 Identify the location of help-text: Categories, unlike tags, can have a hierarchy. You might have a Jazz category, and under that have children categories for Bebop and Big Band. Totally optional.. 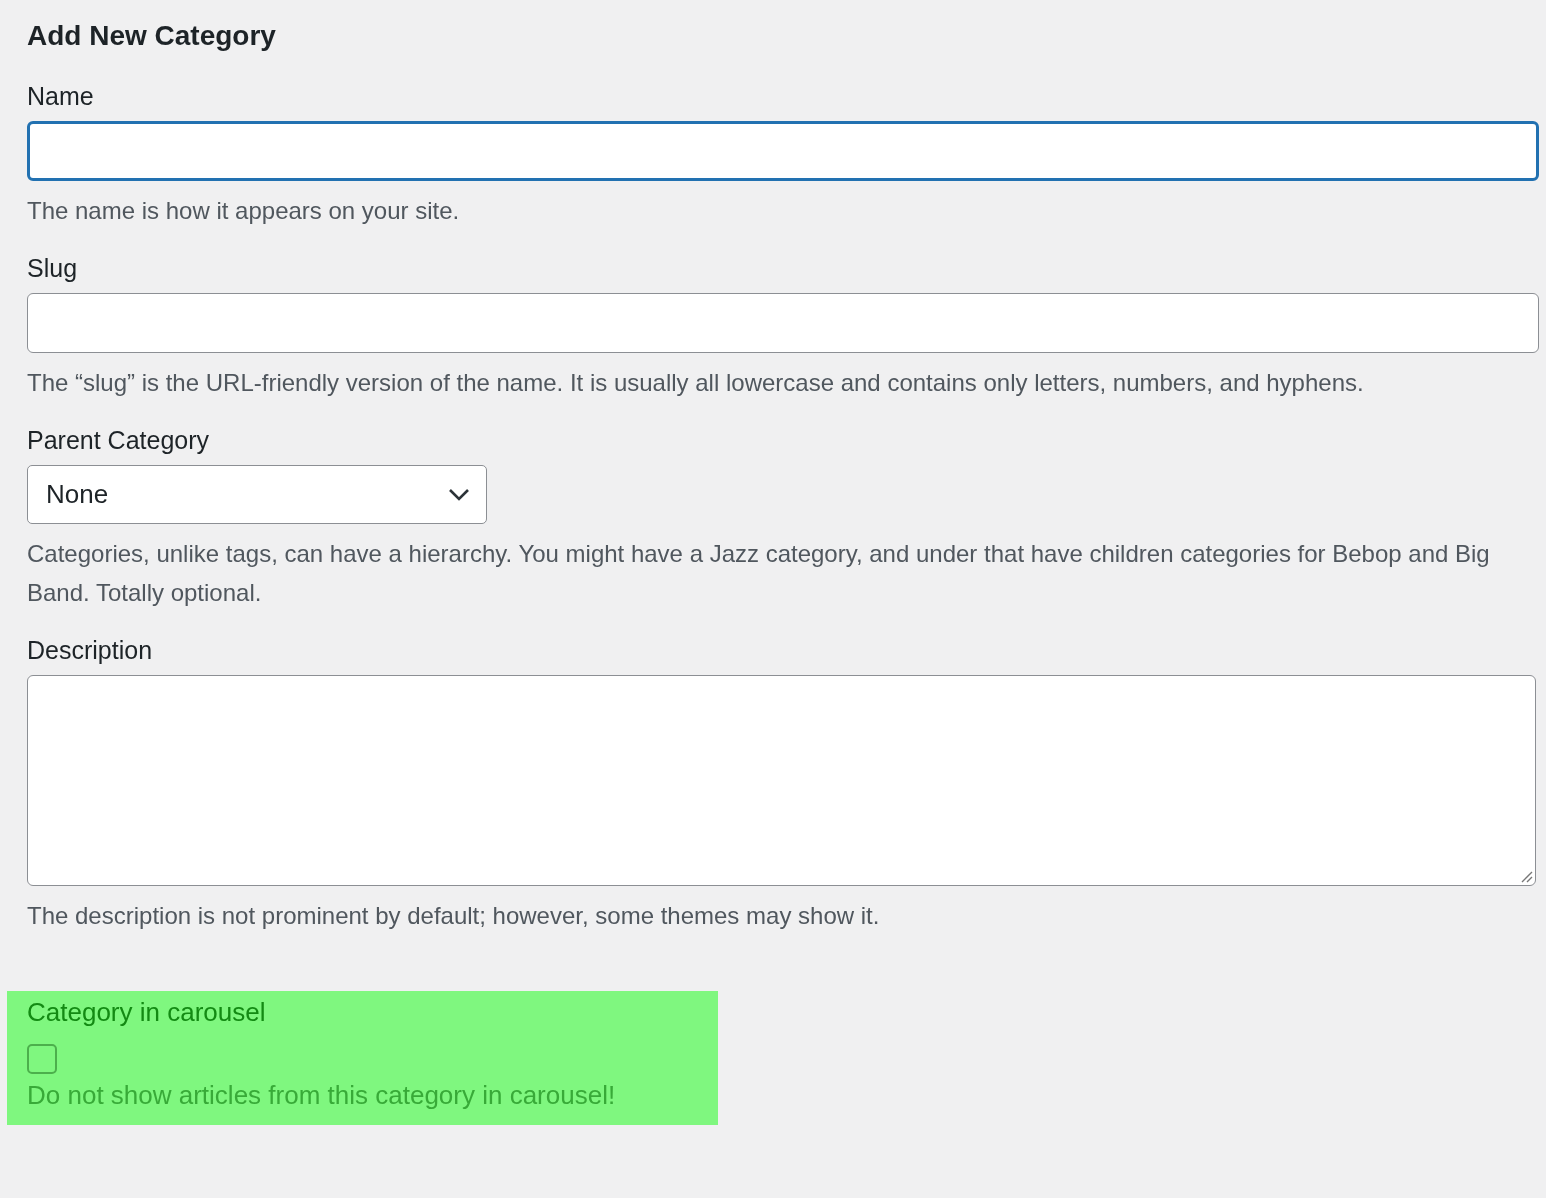
(759, 573).